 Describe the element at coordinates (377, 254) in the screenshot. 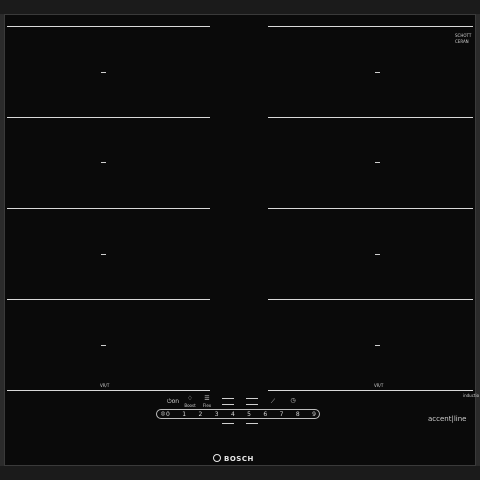

I see `right-zone-3-mark` at that location.